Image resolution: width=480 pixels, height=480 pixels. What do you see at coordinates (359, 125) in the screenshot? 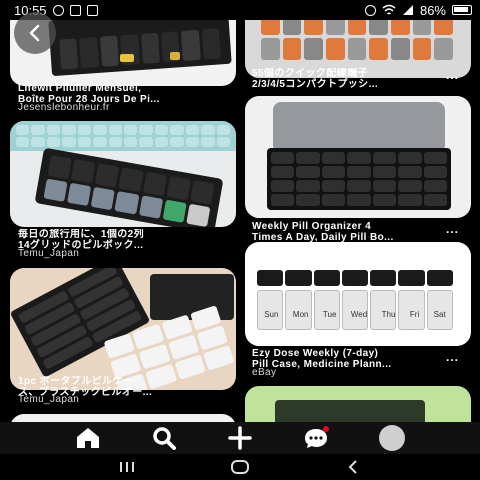
I see `pill-box-lid` at bounding box center [359, 125].